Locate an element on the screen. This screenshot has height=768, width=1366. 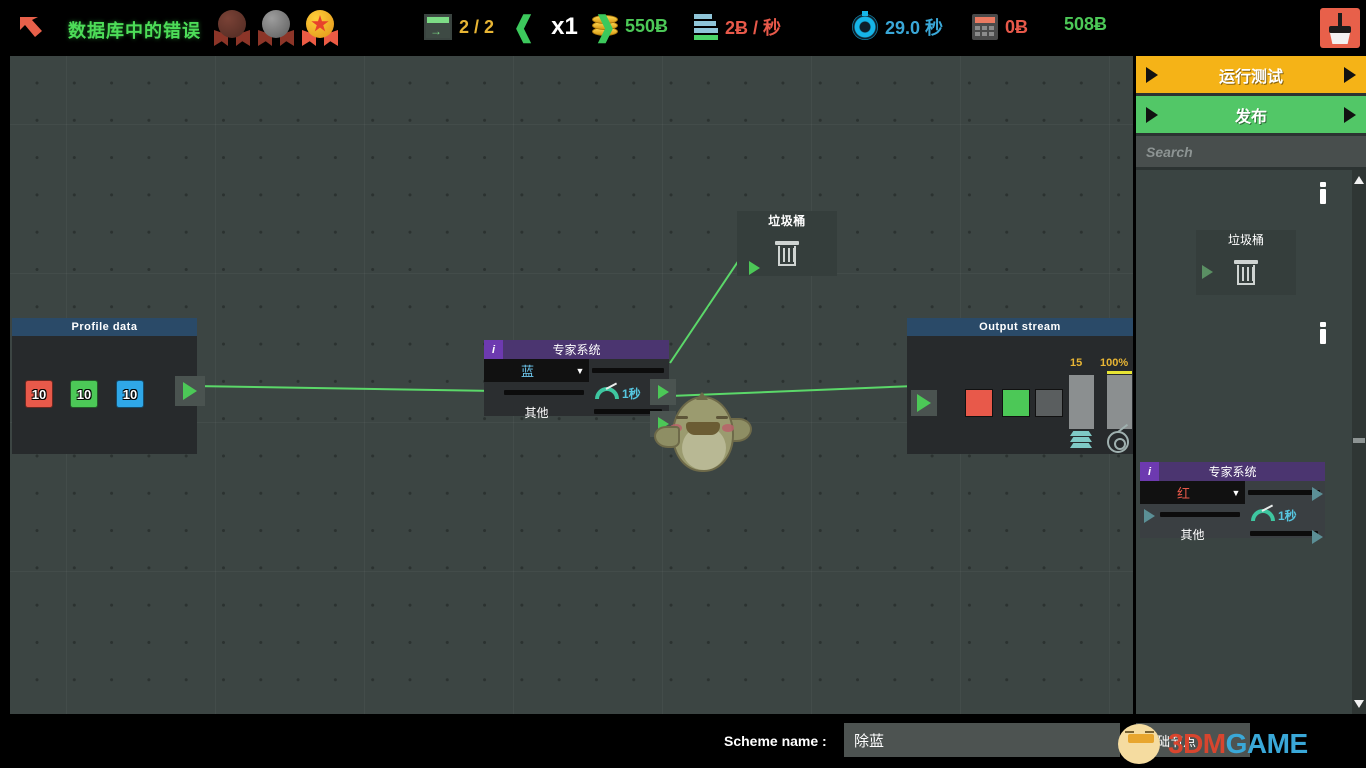
palette-item-trash-bin: 垃圾桶 is located at coordinates (1246, 262).